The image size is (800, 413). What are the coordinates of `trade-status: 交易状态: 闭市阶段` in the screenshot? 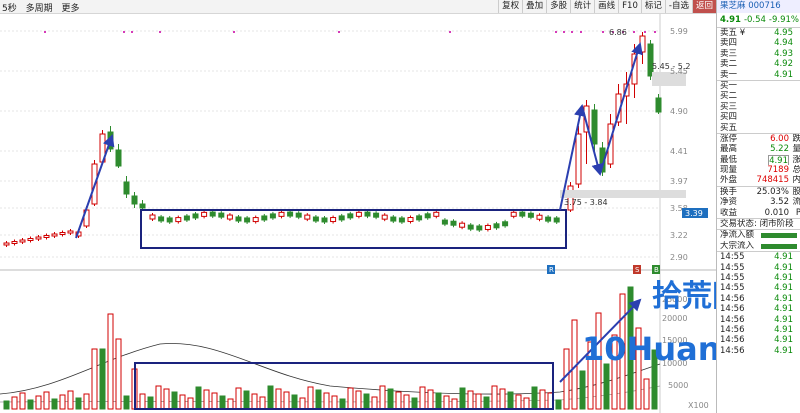 It's located at (758, 223).